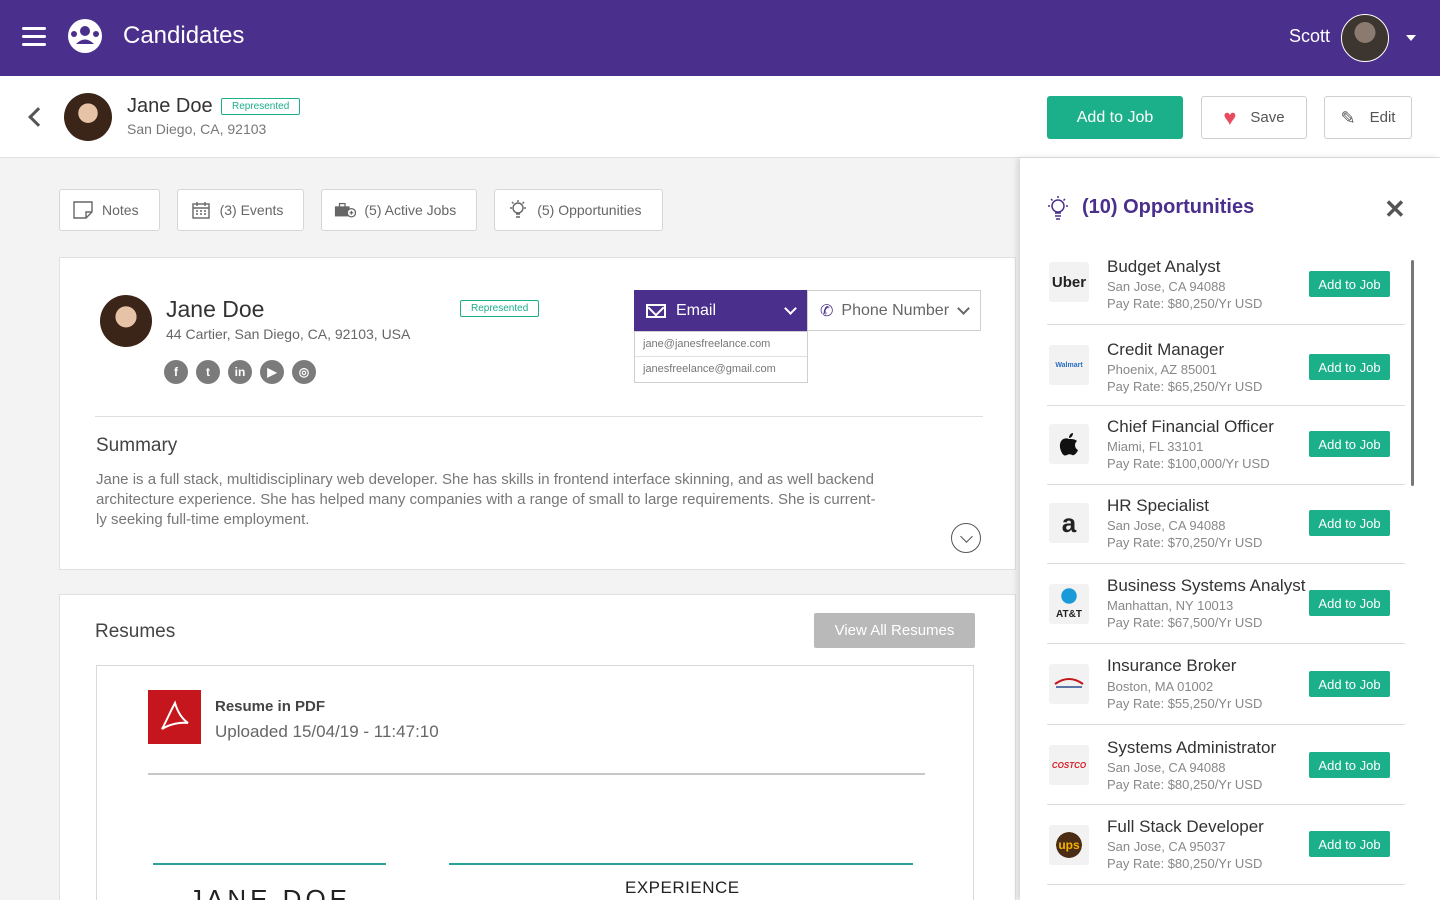  Describe the element at coordinates (1160, 686) in the screenshot. I see `opportunity-location: Boston, MA 01002` at that location.